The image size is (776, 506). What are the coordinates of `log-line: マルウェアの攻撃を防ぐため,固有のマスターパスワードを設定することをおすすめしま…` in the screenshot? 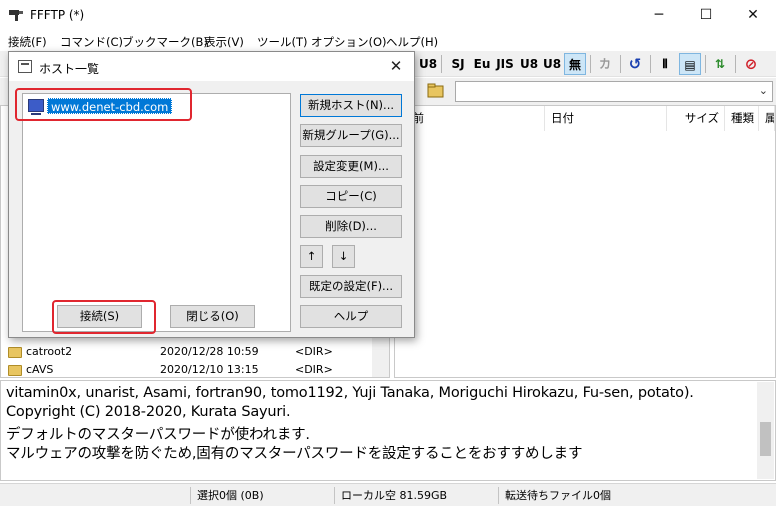 It's located at (294, 454).